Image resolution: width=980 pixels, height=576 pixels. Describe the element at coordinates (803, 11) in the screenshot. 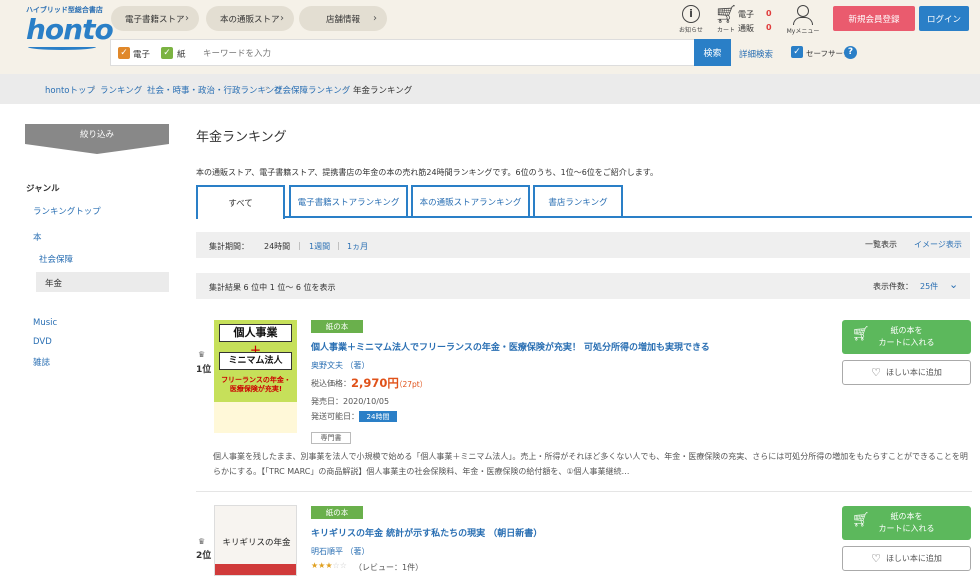

I see `user-icon` at that location.